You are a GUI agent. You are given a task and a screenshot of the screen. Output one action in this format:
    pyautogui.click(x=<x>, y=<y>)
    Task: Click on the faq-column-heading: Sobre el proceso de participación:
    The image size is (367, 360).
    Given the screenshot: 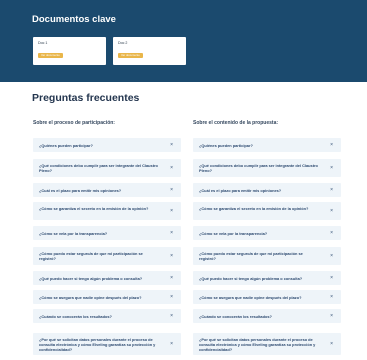 What is the action you would take?
    pyautogui.click(x=74, y=123)
    